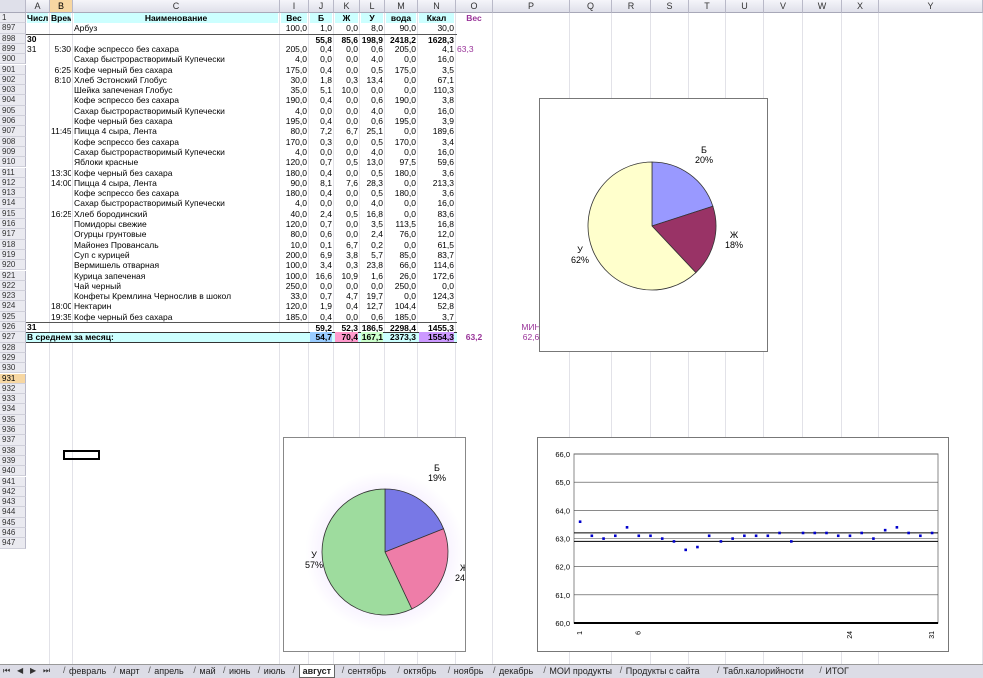 Image resolution: width=983 pixels, height=678 pixels. I want to click on carbs-cell: 0,2, so click(372, 245).